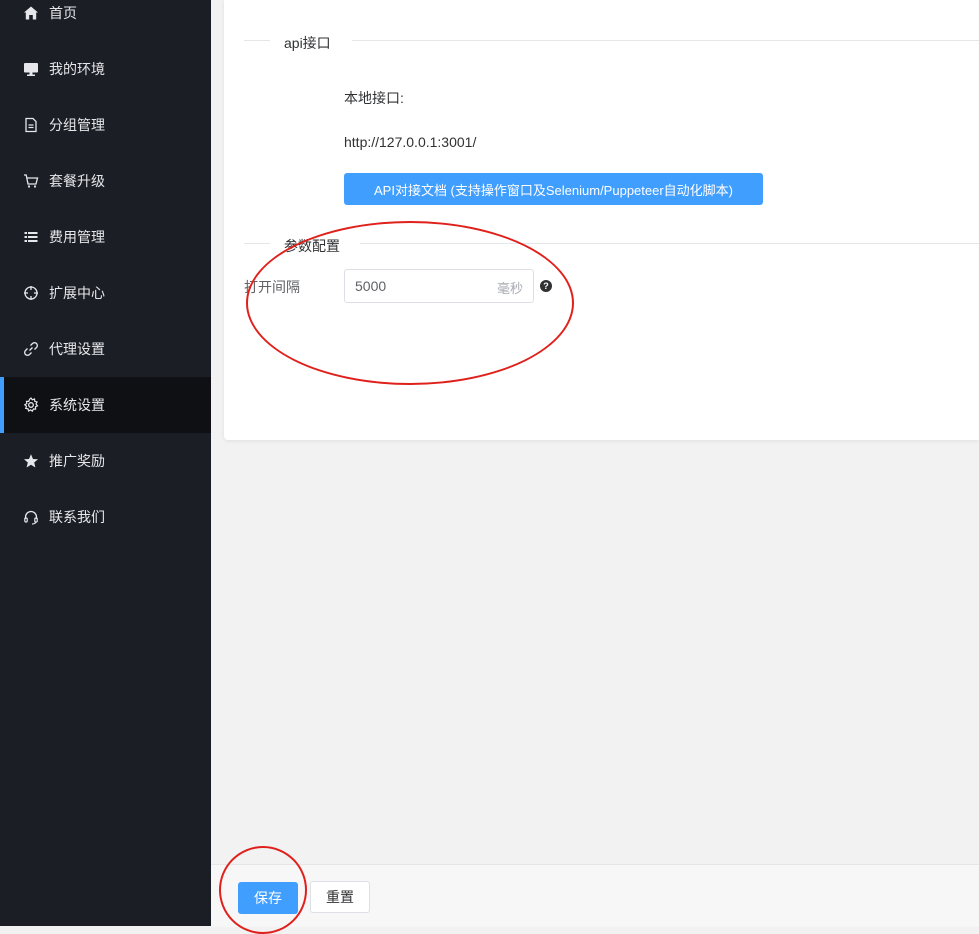 The image size is (979, 934). I want to click on sidebar-item-proxy: 代理设置, so click(105, 349).